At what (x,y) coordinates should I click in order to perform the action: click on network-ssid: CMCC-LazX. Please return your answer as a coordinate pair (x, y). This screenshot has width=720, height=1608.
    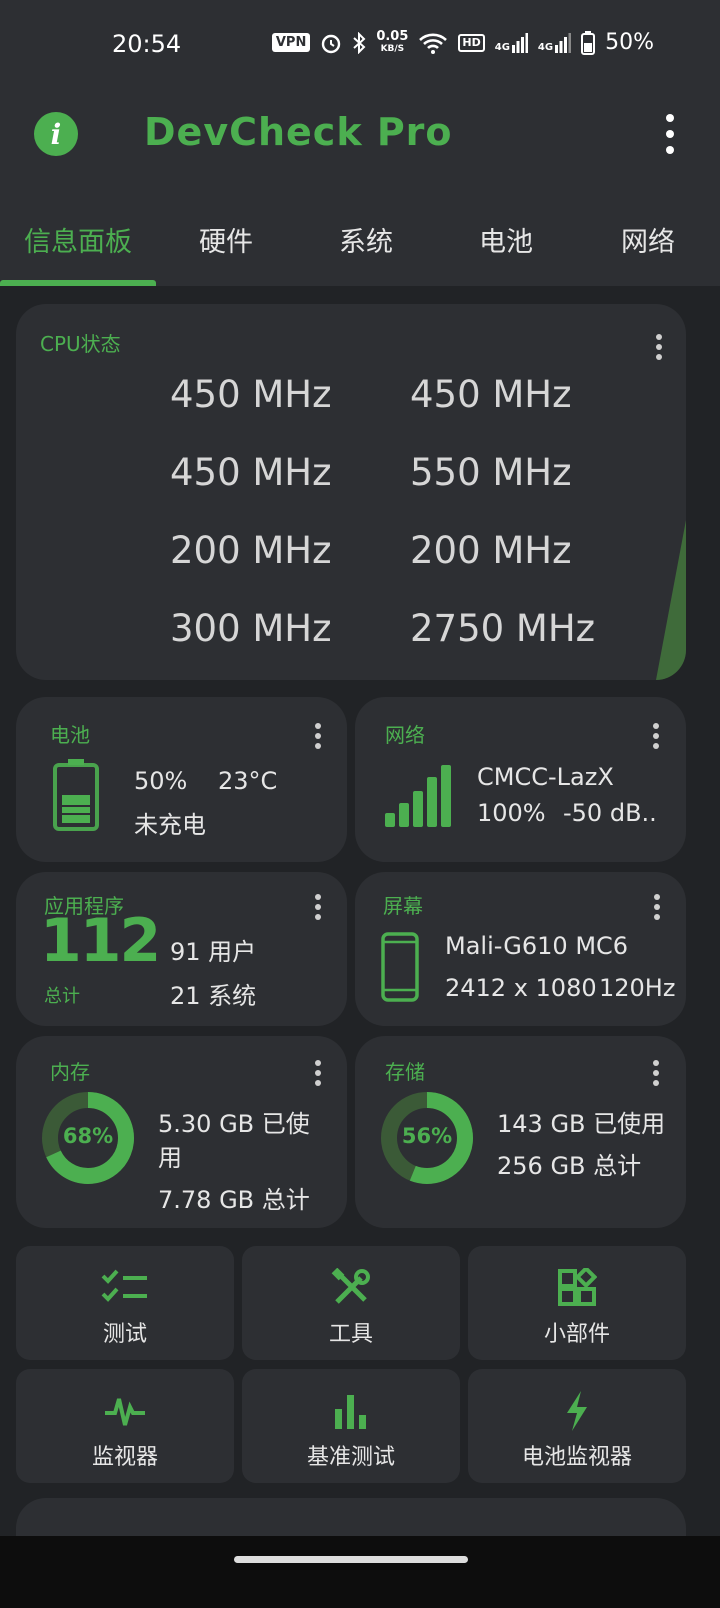
    Looking at the image, I should click on (545, 777).